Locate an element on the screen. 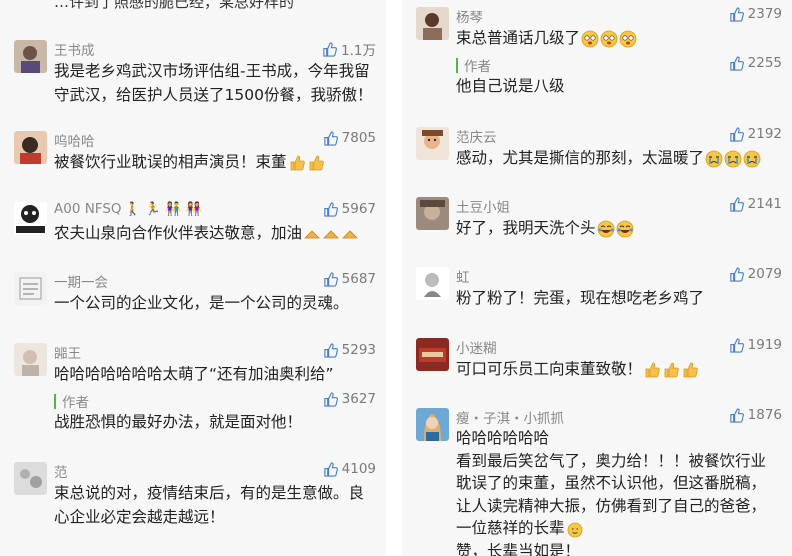  reply-like-button: 2255 is located at coordinates (755, 63).